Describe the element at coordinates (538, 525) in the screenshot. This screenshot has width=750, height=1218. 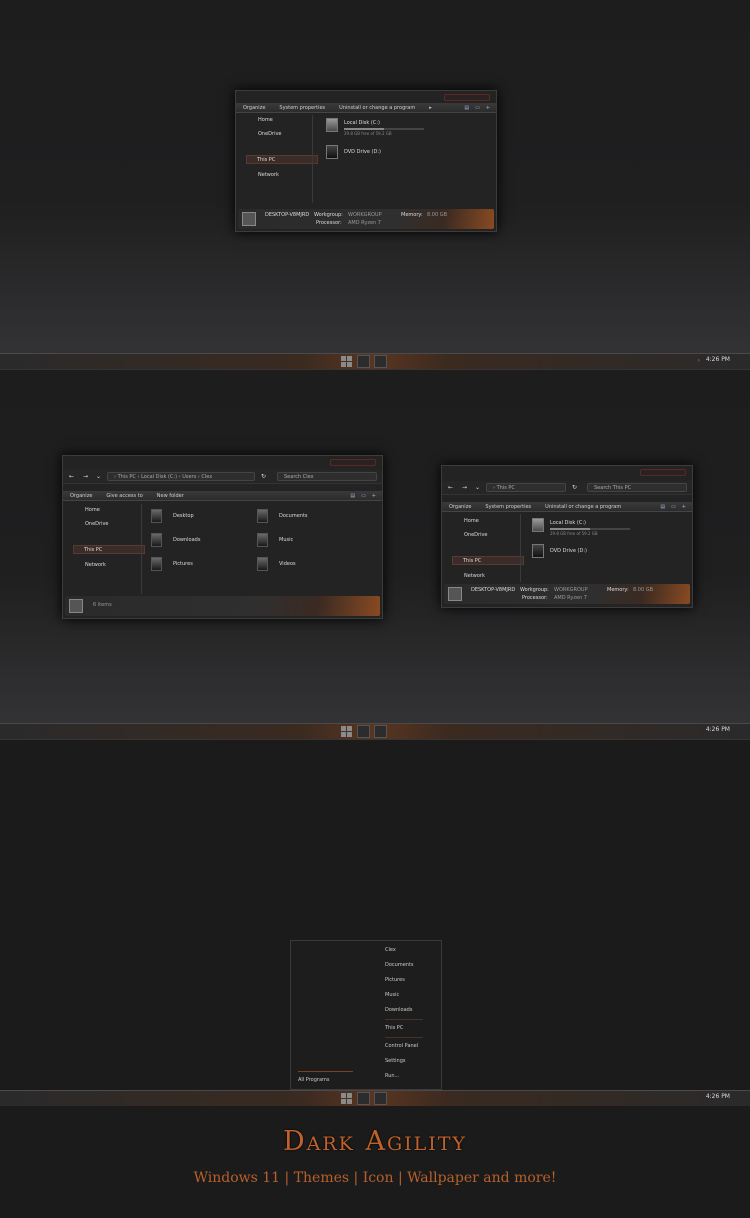
I see `hard-drive-icon` at that location.